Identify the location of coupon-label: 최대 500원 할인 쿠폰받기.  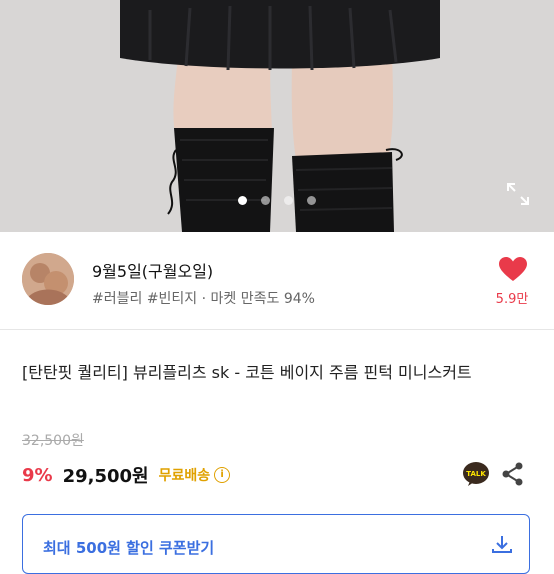
(129, 548).